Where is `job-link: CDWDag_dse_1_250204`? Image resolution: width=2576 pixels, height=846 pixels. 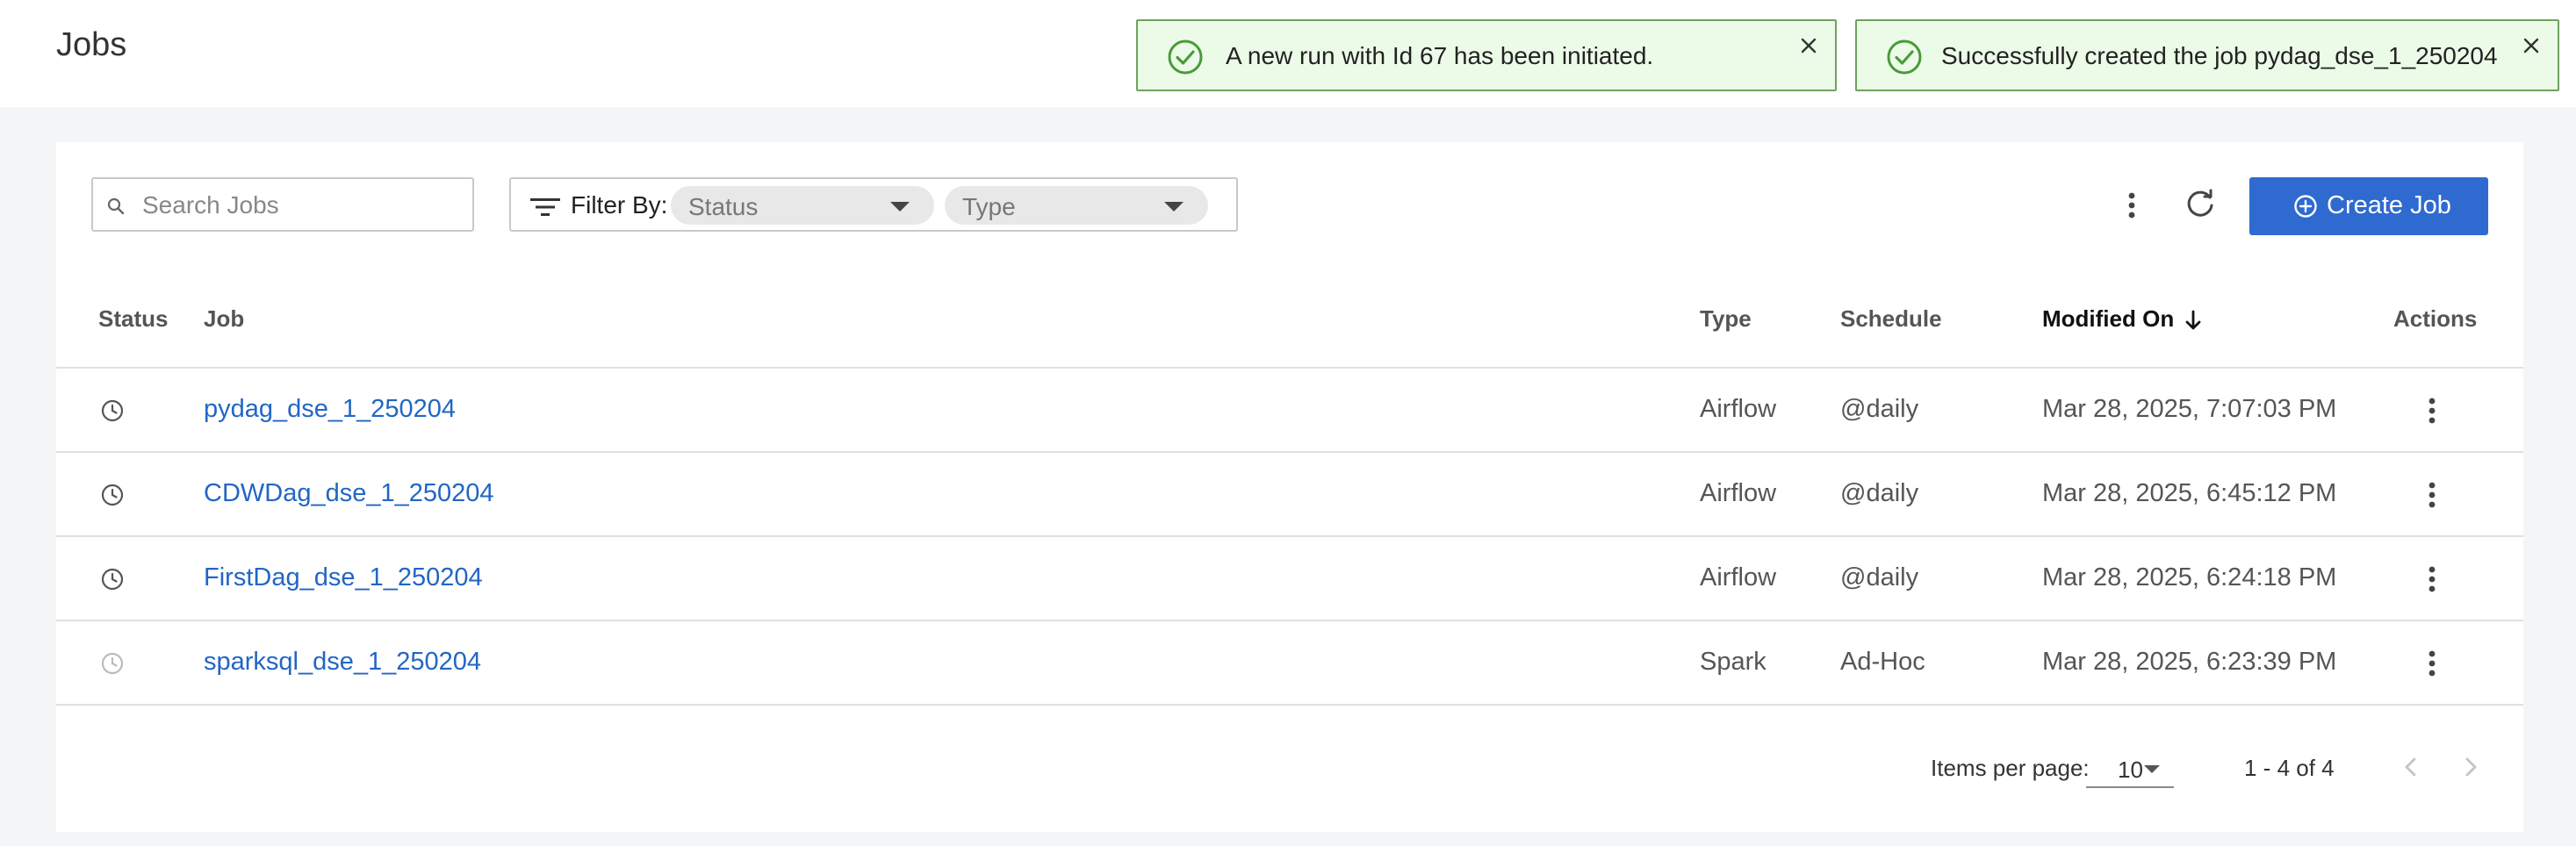
job-link: CDWDag_dse_1_250204 is located at coordinates (349, 493).